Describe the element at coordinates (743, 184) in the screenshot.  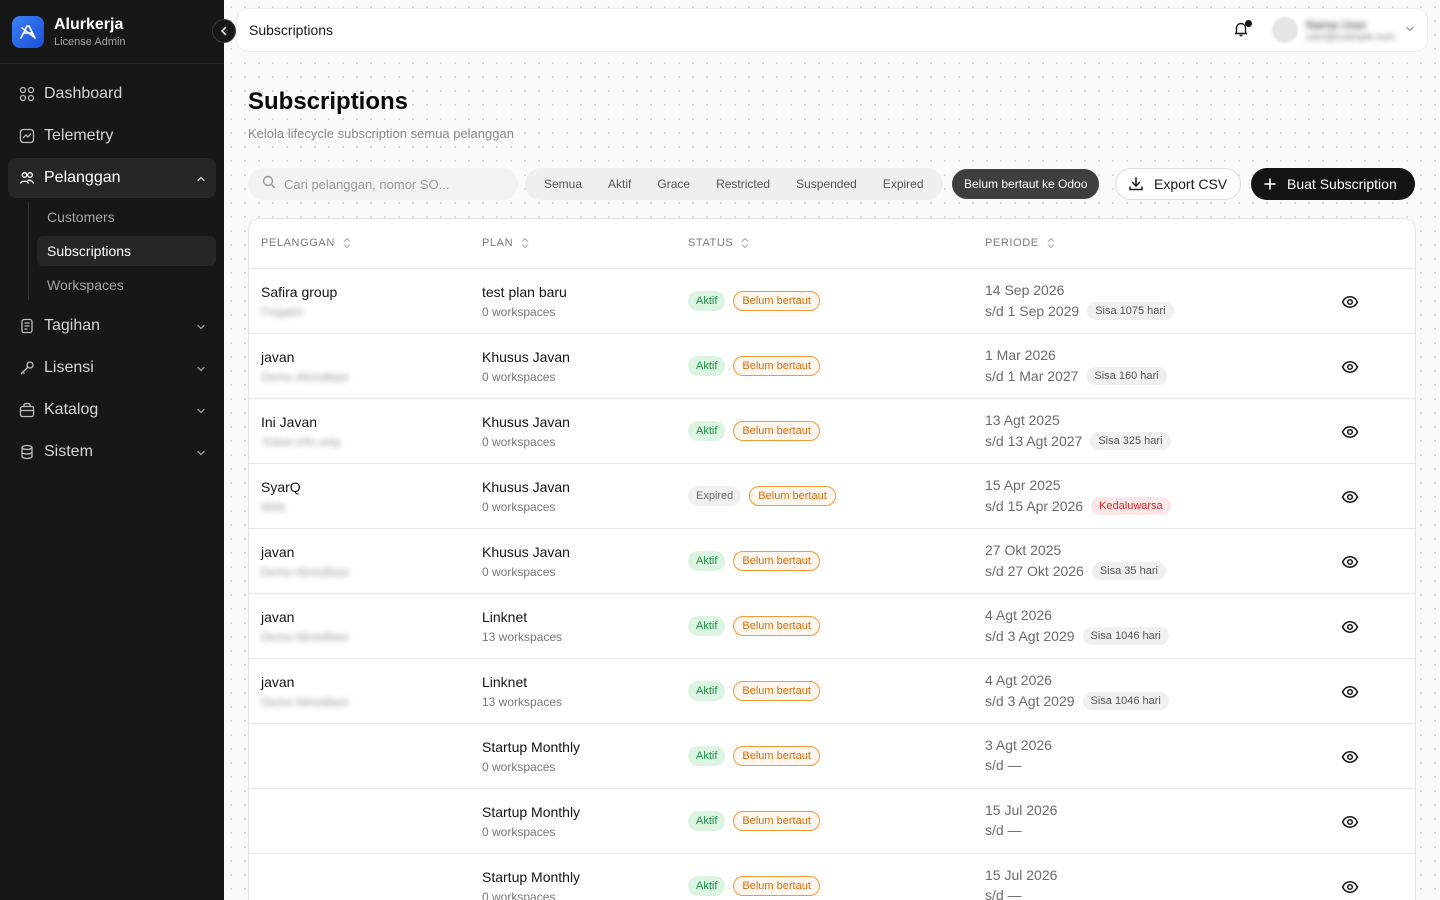
I see `filter-restricted: Restricted` at that location.